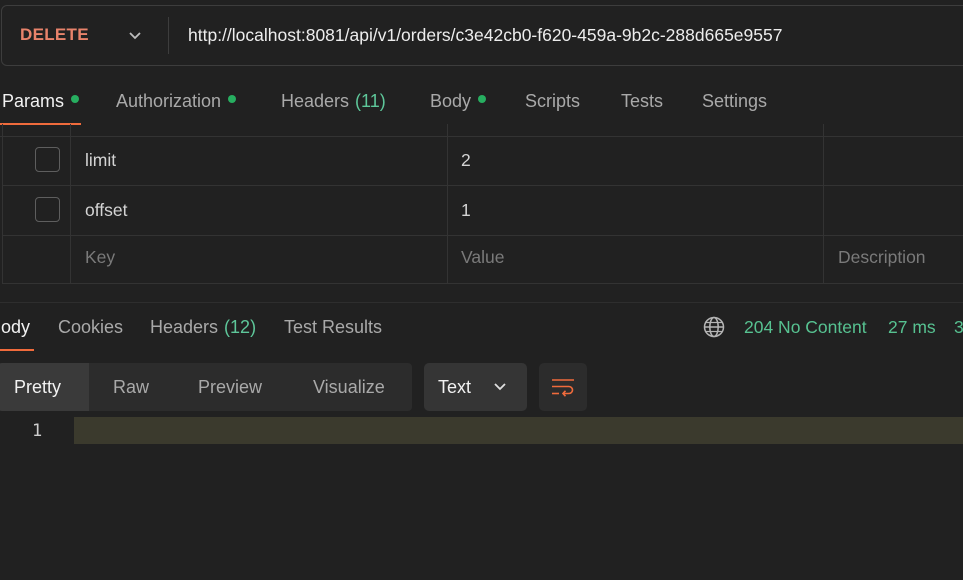 The height and width of the screenshot is (580, 963). Describe the element at coordinates (370, 101) in the screenshot. I see `count-badge: (11)` at that location.